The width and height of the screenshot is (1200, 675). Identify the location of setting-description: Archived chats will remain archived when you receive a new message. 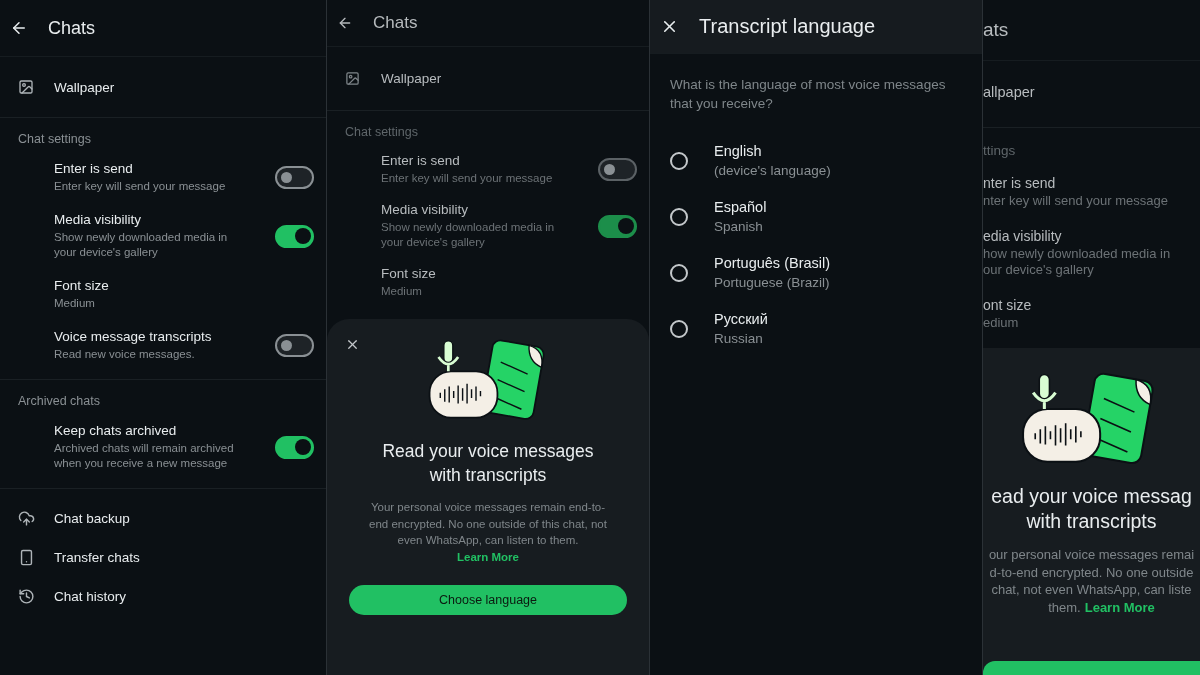
(144, 456).